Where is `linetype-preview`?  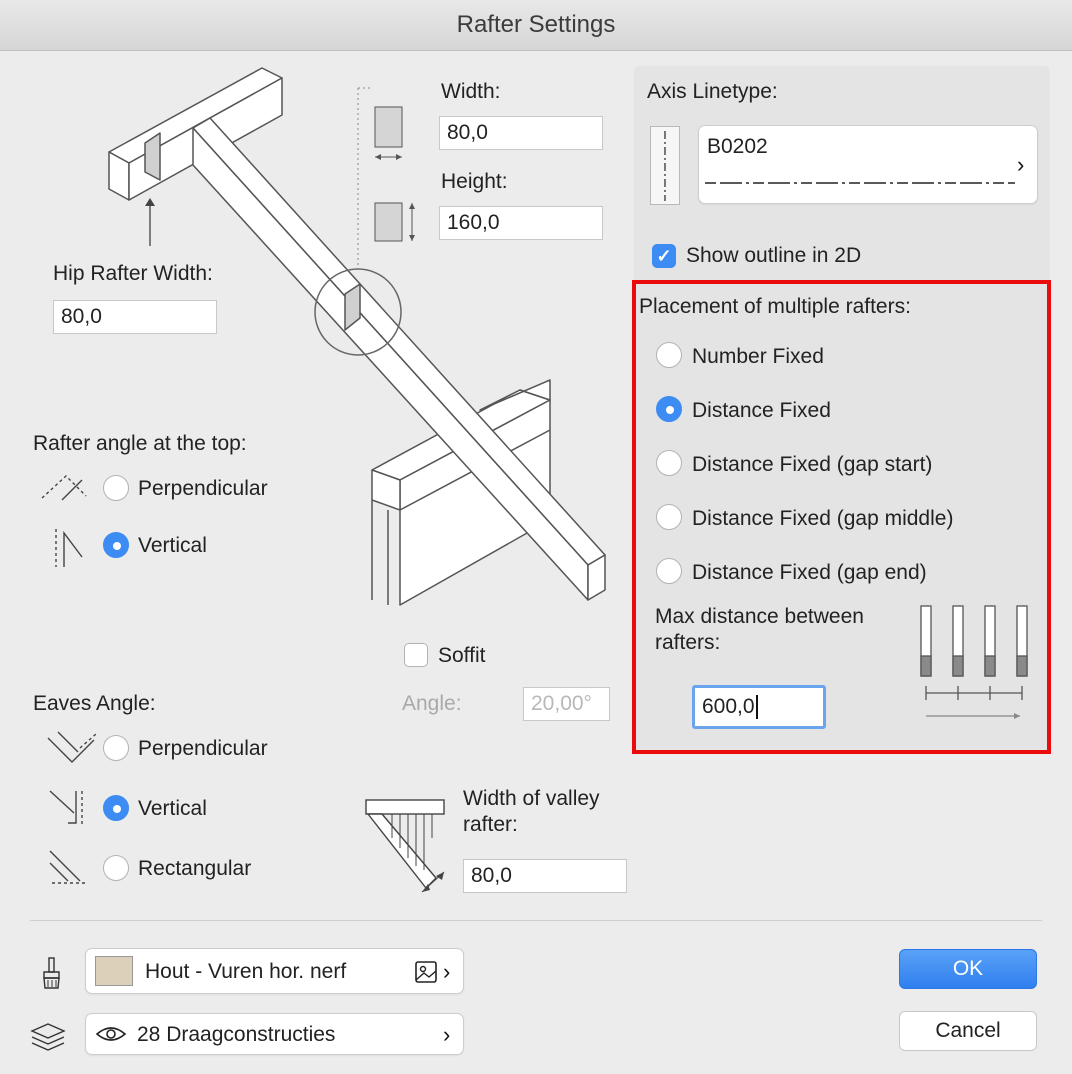 linetype-preview is located at coordinates (860, 183).